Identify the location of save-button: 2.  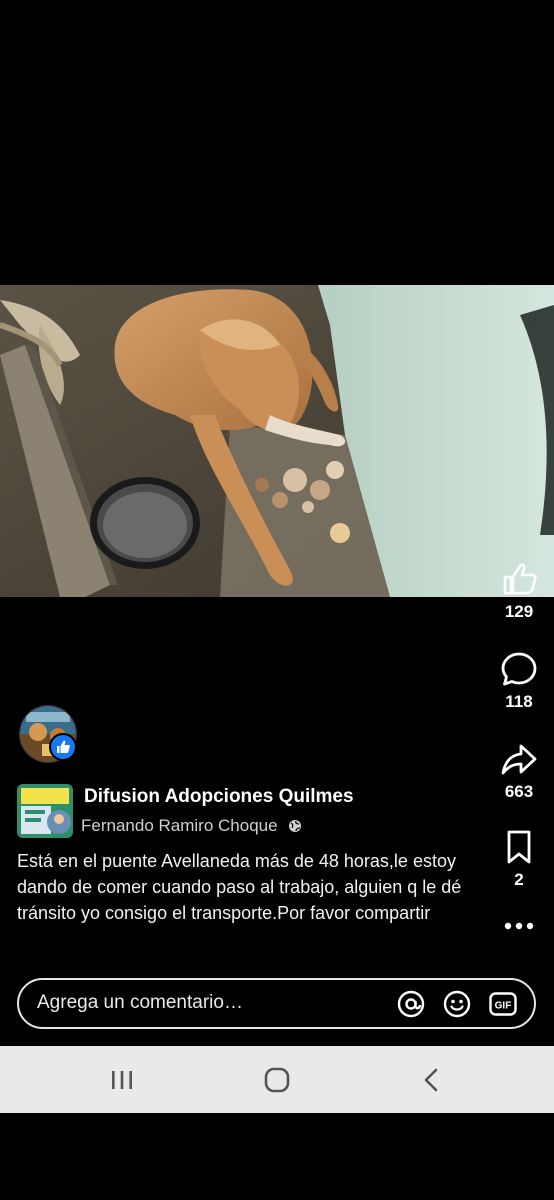
(519, 859).